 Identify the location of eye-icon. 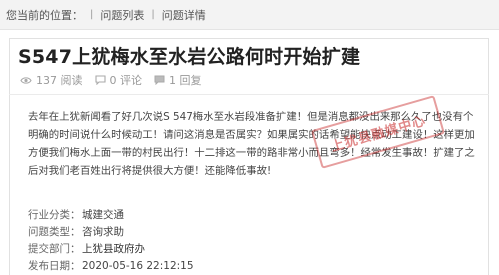
(26, 80).